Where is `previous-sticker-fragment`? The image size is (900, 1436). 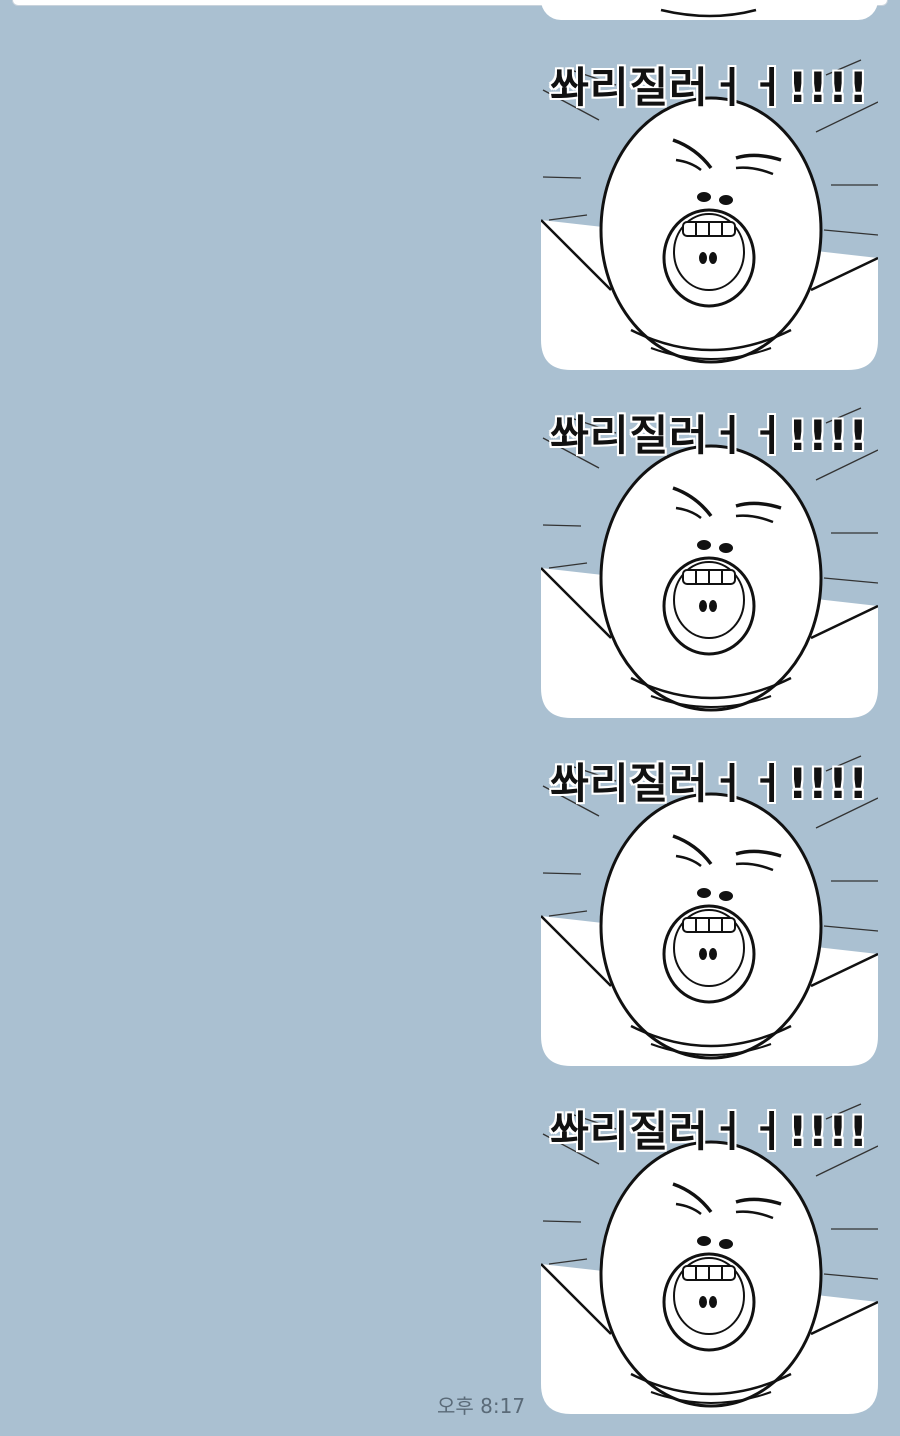
previous-sticker-fragment is located at coordinates (709, 10).